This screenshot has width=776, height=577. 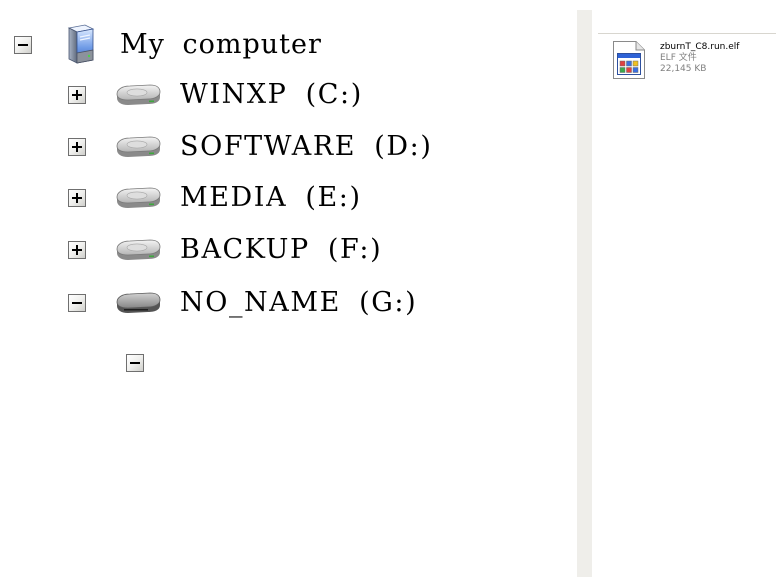 What do you see at coordinates (80, 44) in the screenshot?
I see `computer-icon` at bounding box center [80, 44].